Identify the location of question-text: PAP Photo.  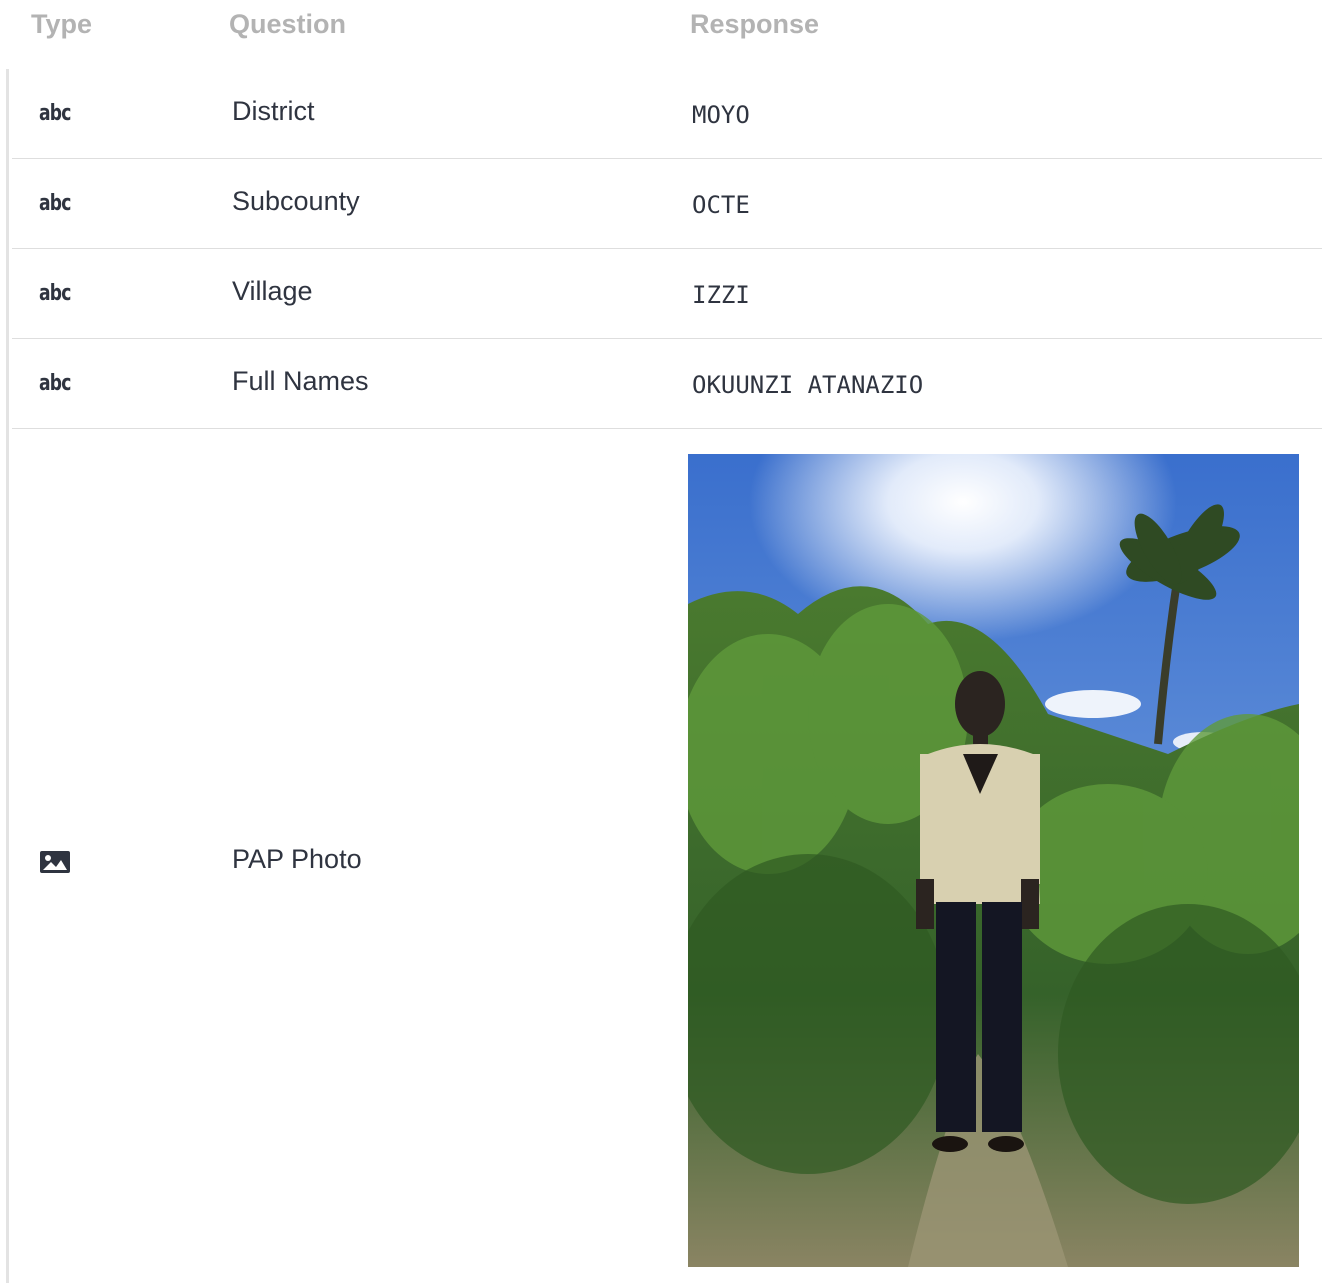
(297, 859).